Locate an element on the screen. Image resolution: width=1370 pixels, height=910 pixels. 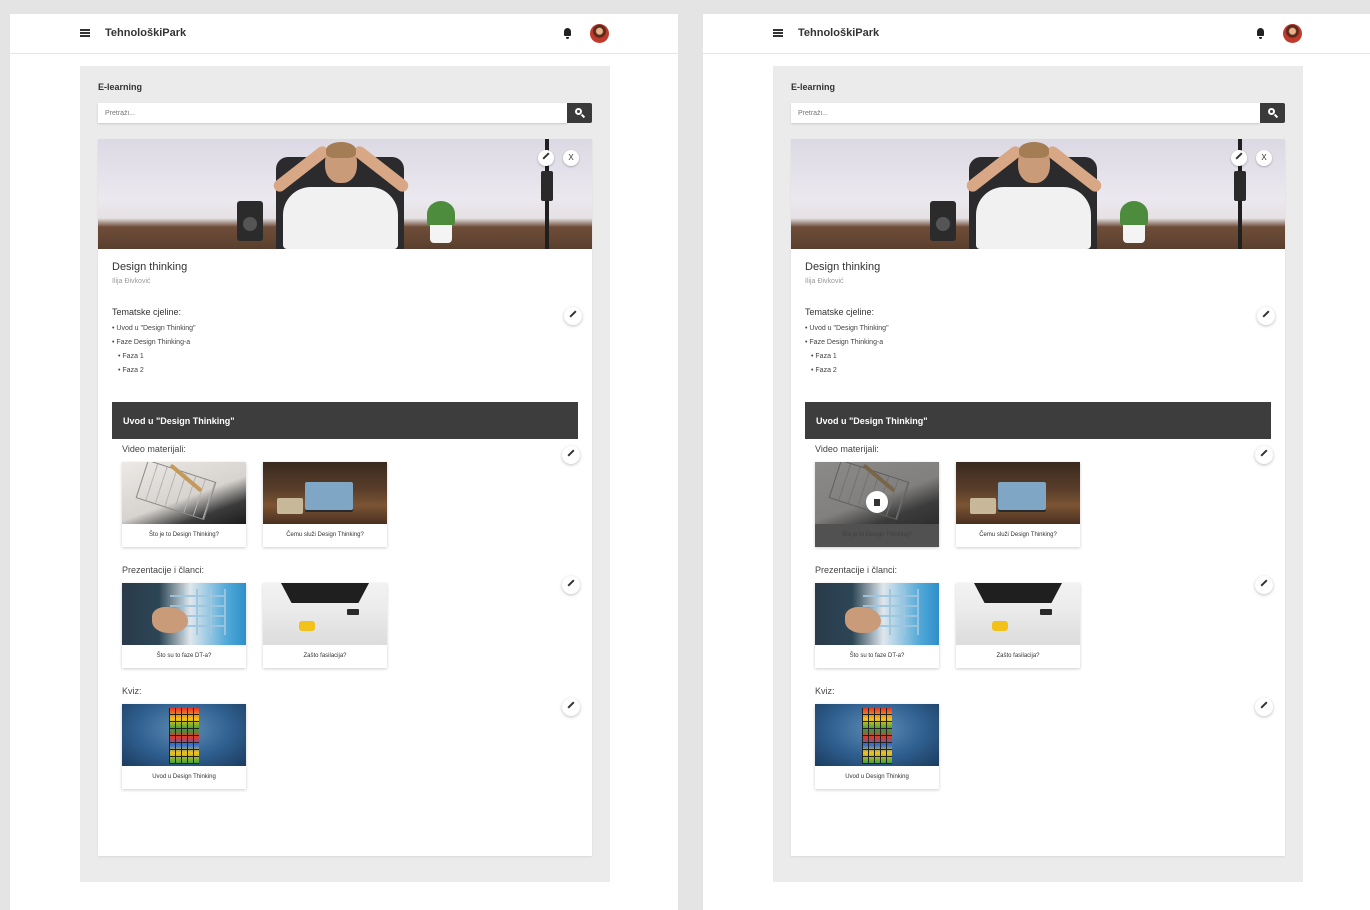
video-tile-hovered: Što je to Design Thinking? is located at coordinates (877, 504).